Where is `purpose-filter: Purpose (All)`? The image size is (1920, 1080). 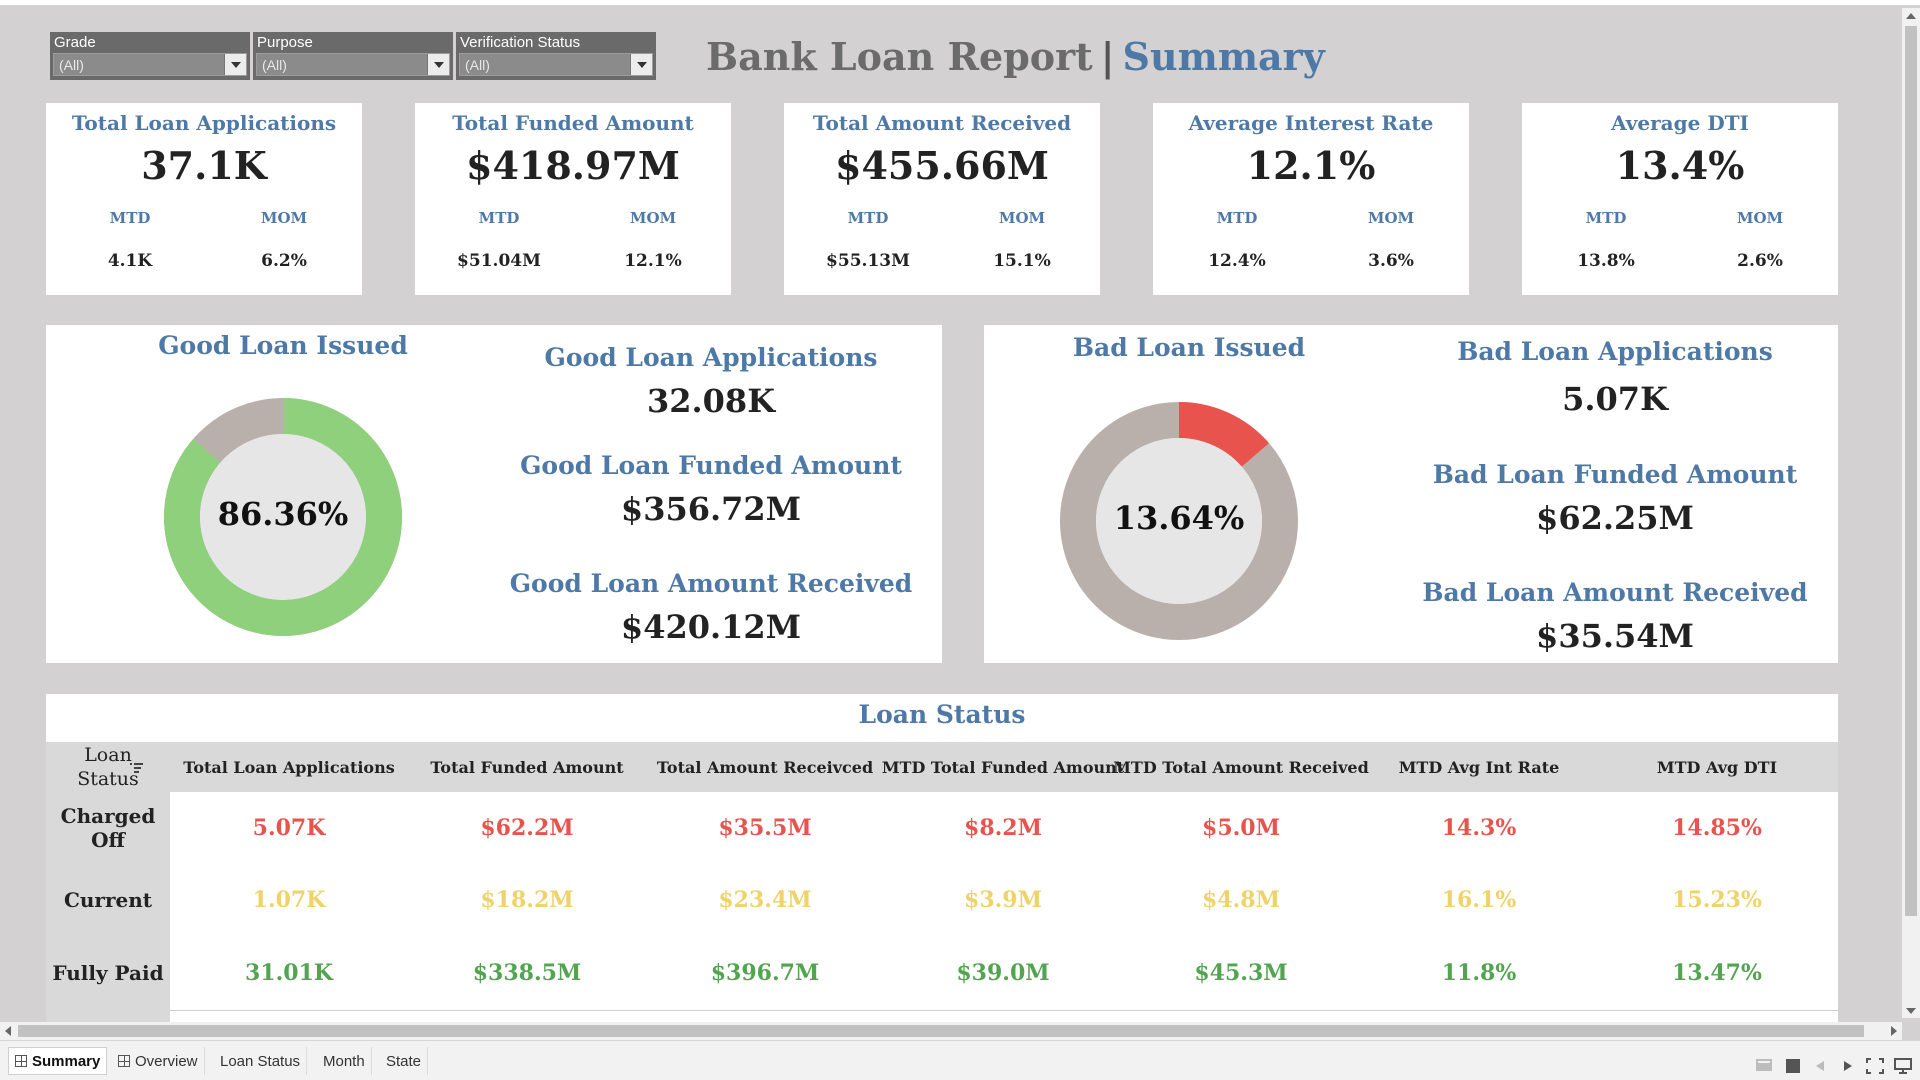
purpose-filter: Purpose (All) is located at coordinates (353, 56).